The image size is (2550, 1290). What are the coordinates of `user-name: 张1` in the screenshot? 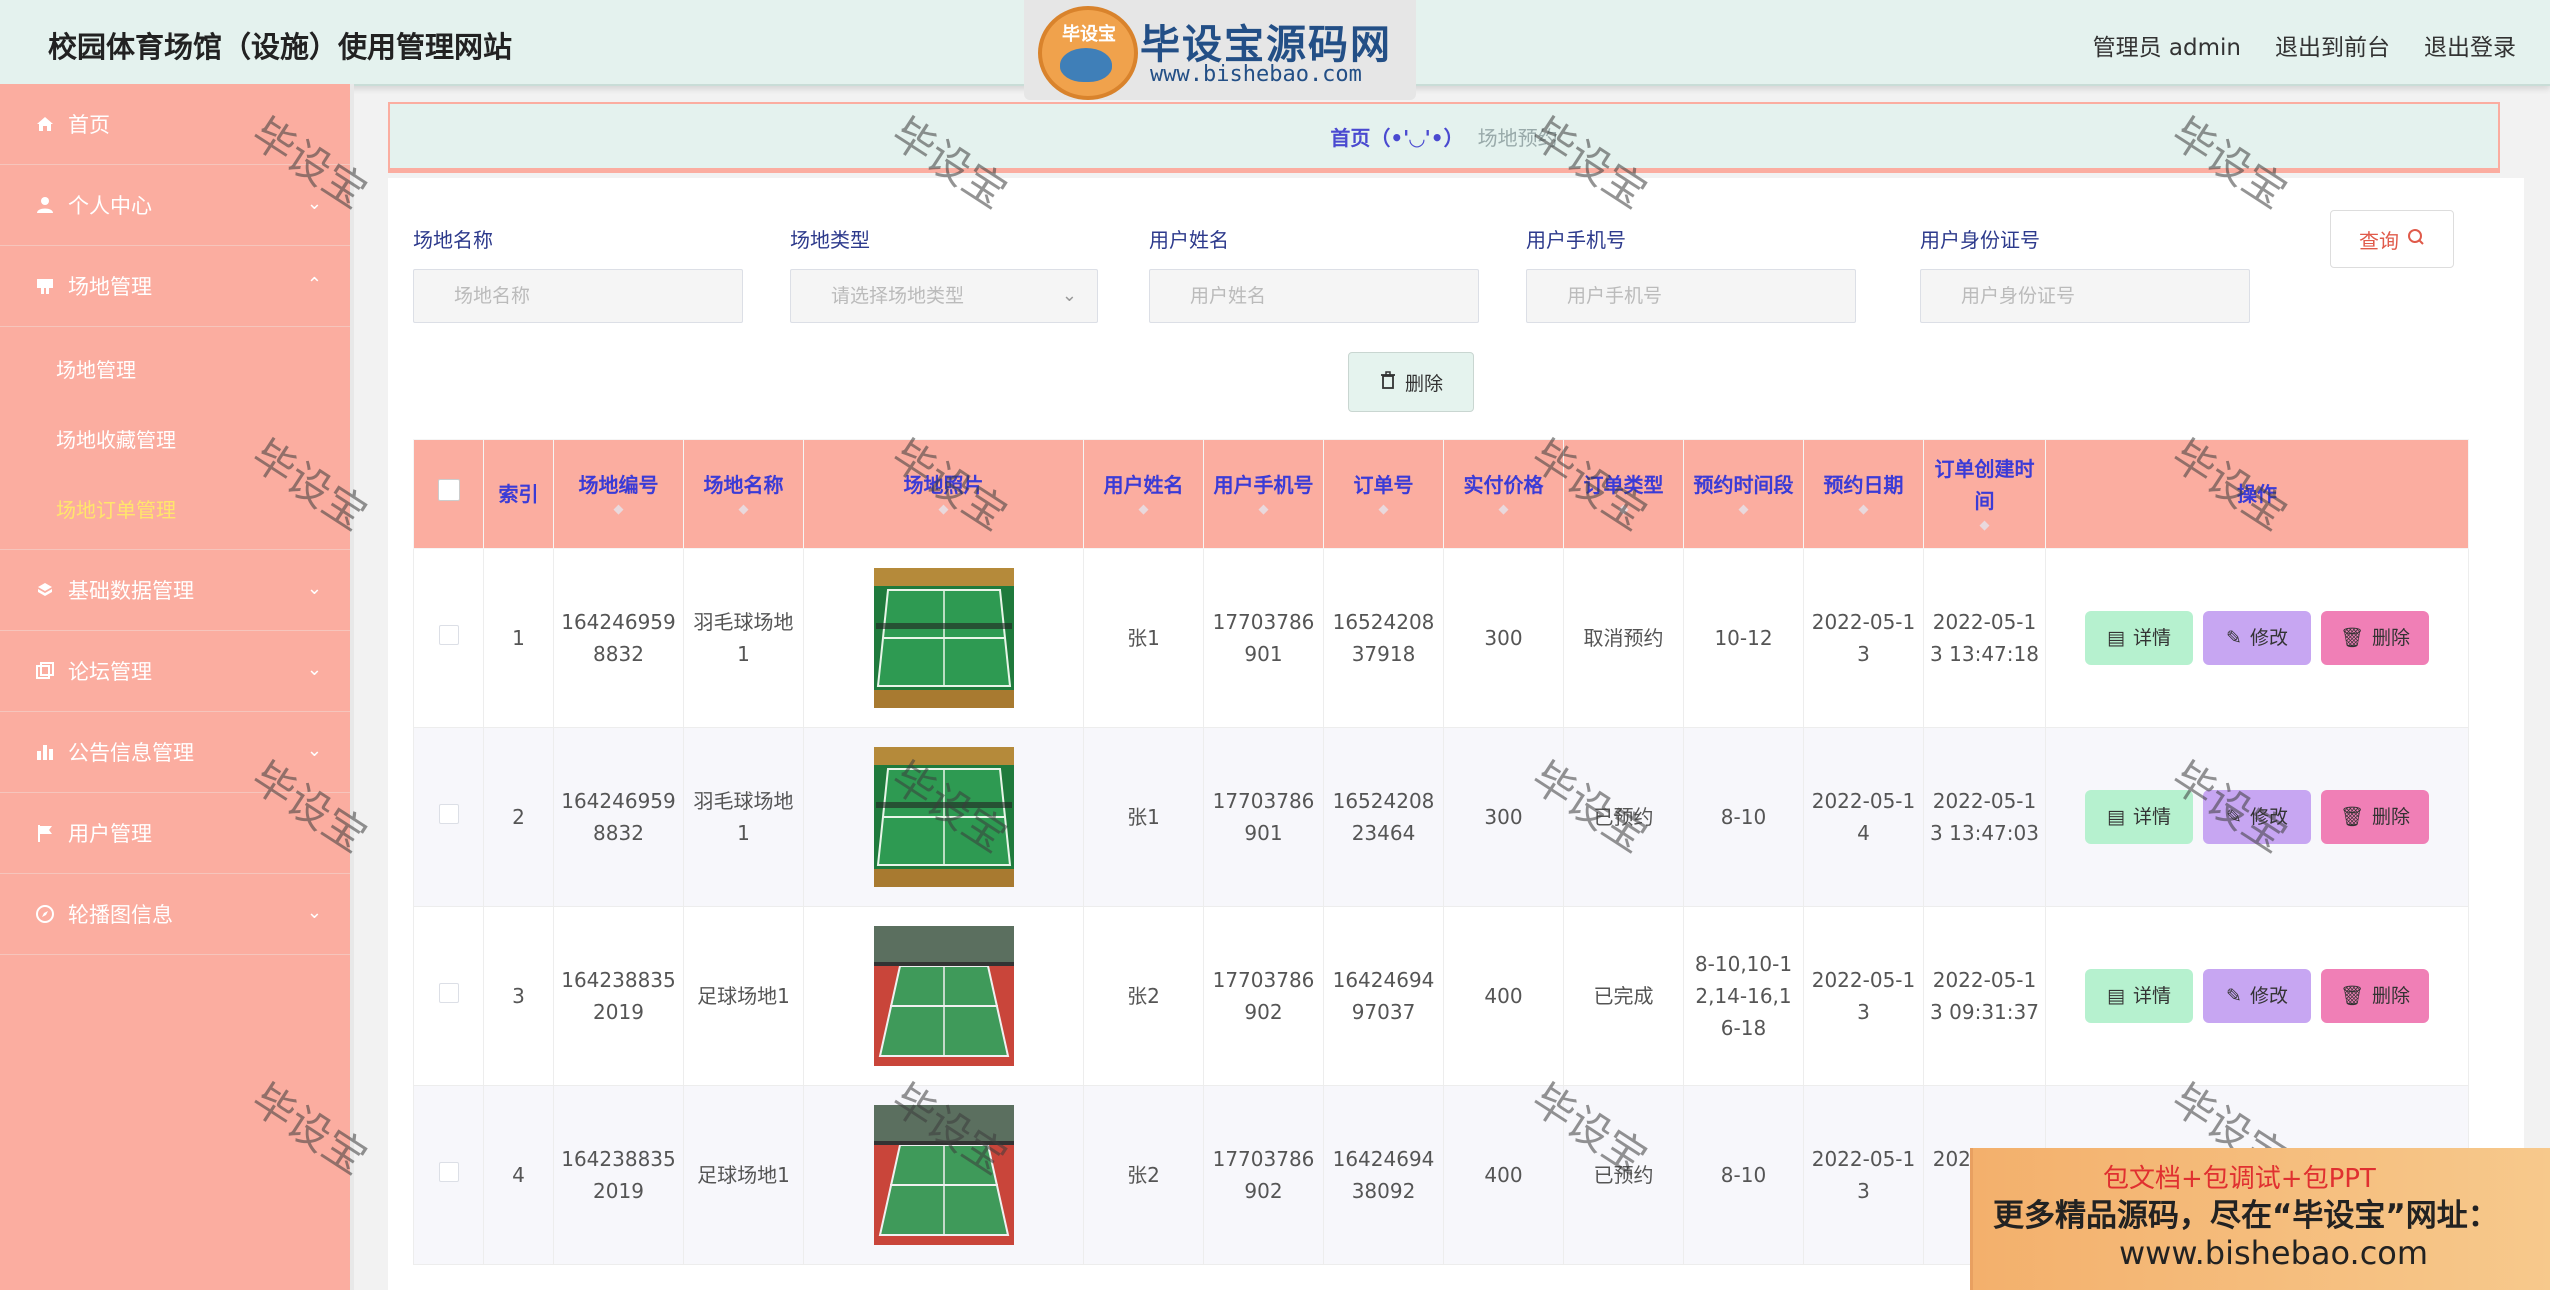 It's located at (1143, 817).